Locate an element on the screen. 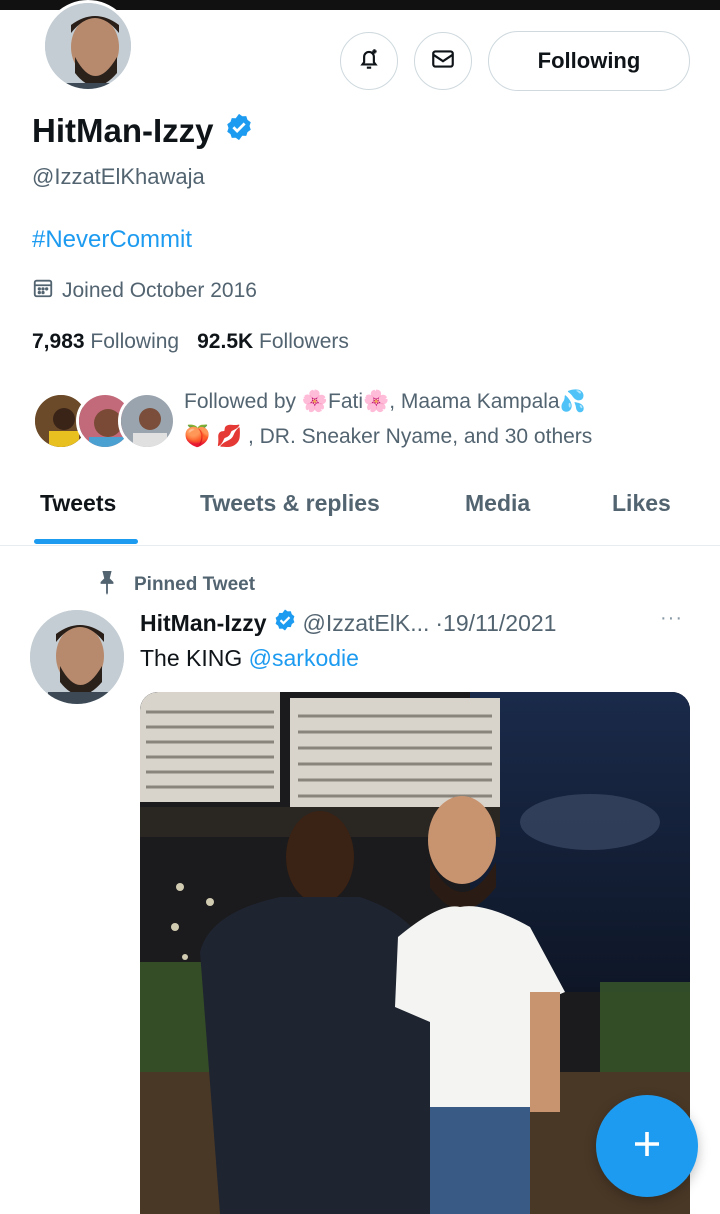 This screenshot has width=720, height=1214. plus-icon is located at coordinates (647, 1146).